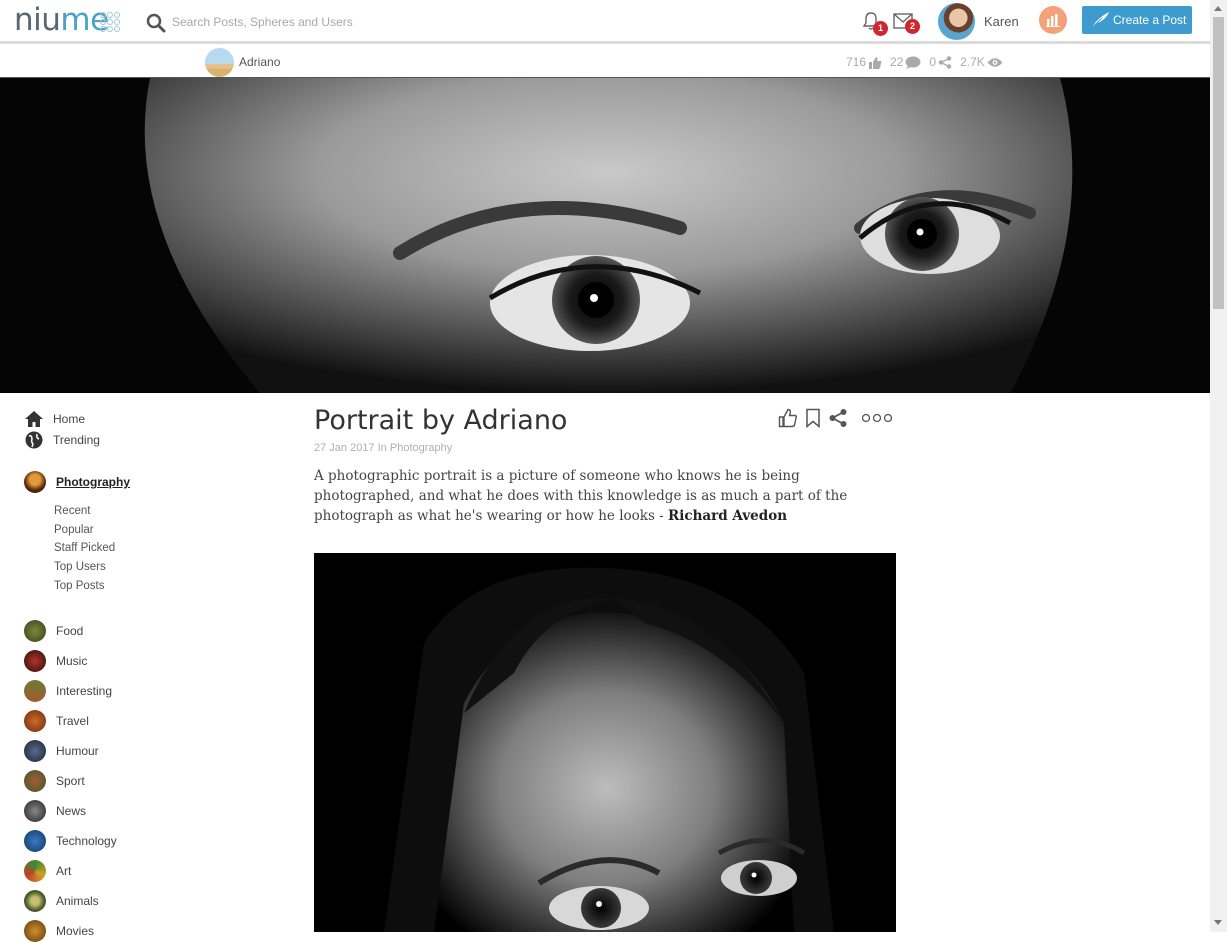  Describe the element at coordinates (76, 440) in the screenshot. I see `sidebar-trending-label: Trending` at that location.